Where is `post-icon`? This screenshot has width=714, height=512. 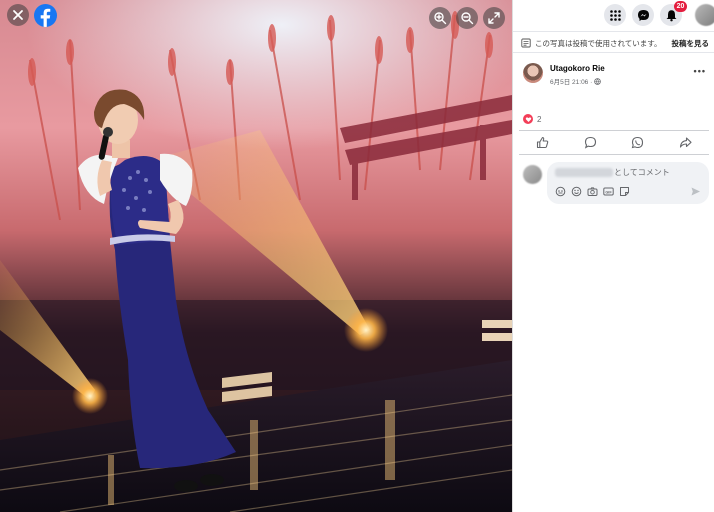
post-icon is located at coordinates (526, 43).